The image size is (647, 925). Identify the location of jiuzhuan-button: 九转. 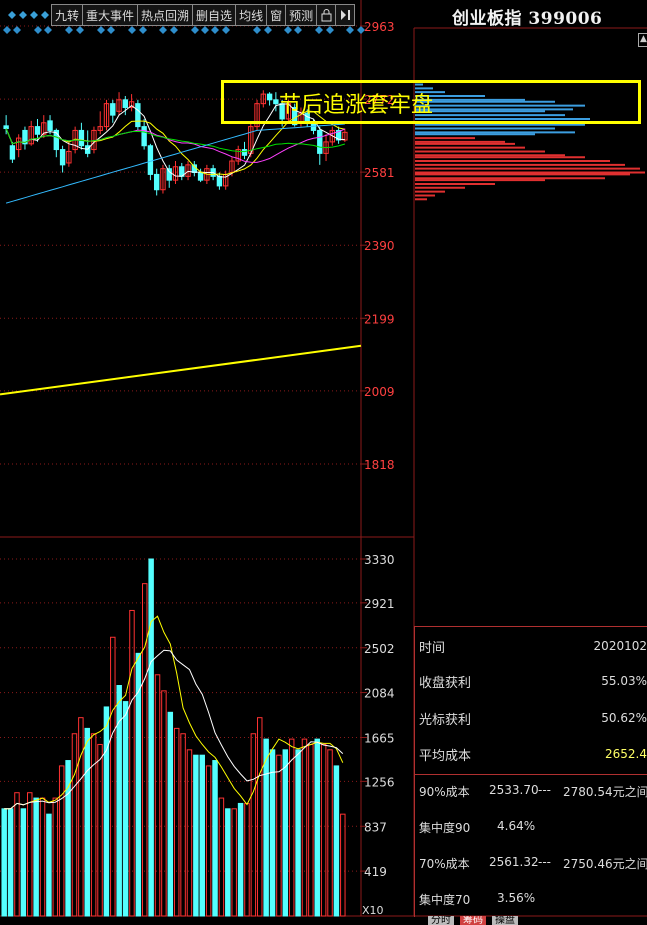
(67, 15).